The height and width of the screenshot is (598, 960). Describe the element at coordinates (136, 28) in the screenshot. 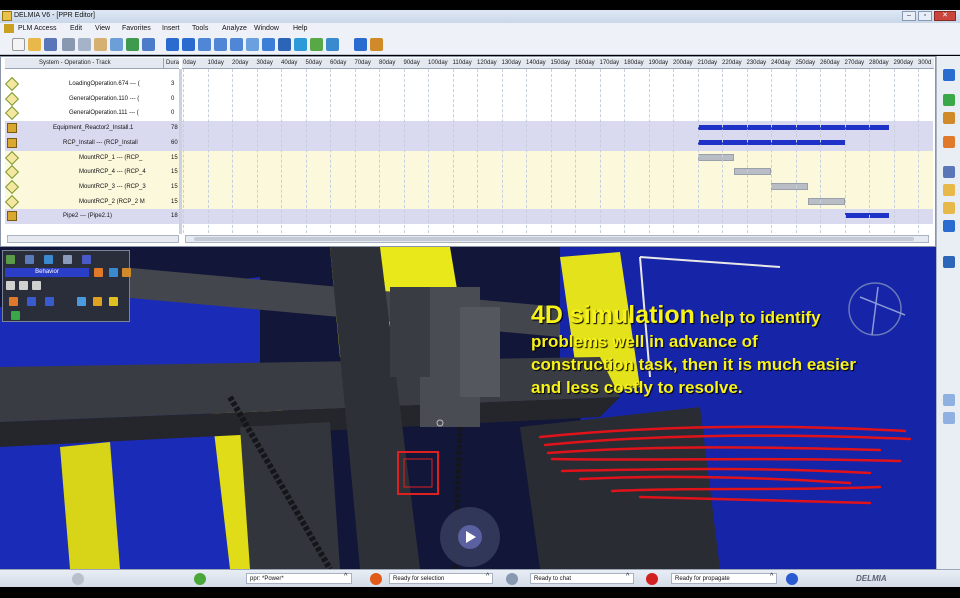

I see `menu-favorites: Favorites` at that location.